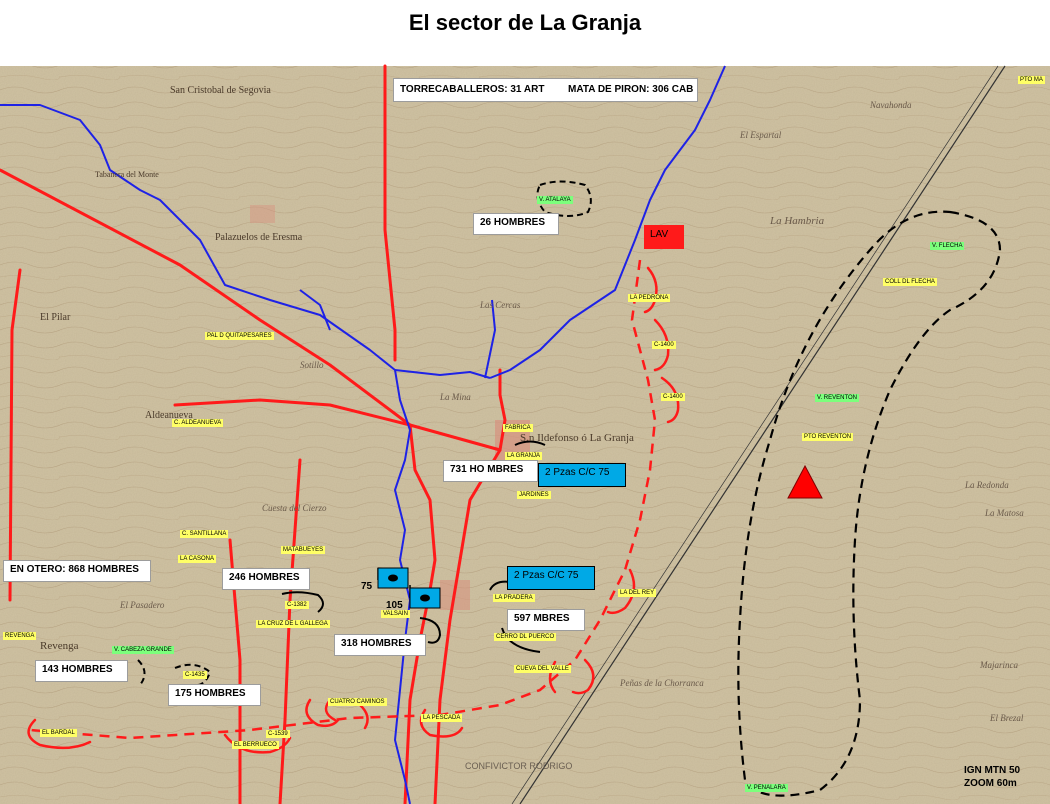  Describe the element at coordinates (992, 777) in the screenshot. I see `scale-note: IGN MTN 50 ZOOM 60m` at that location.